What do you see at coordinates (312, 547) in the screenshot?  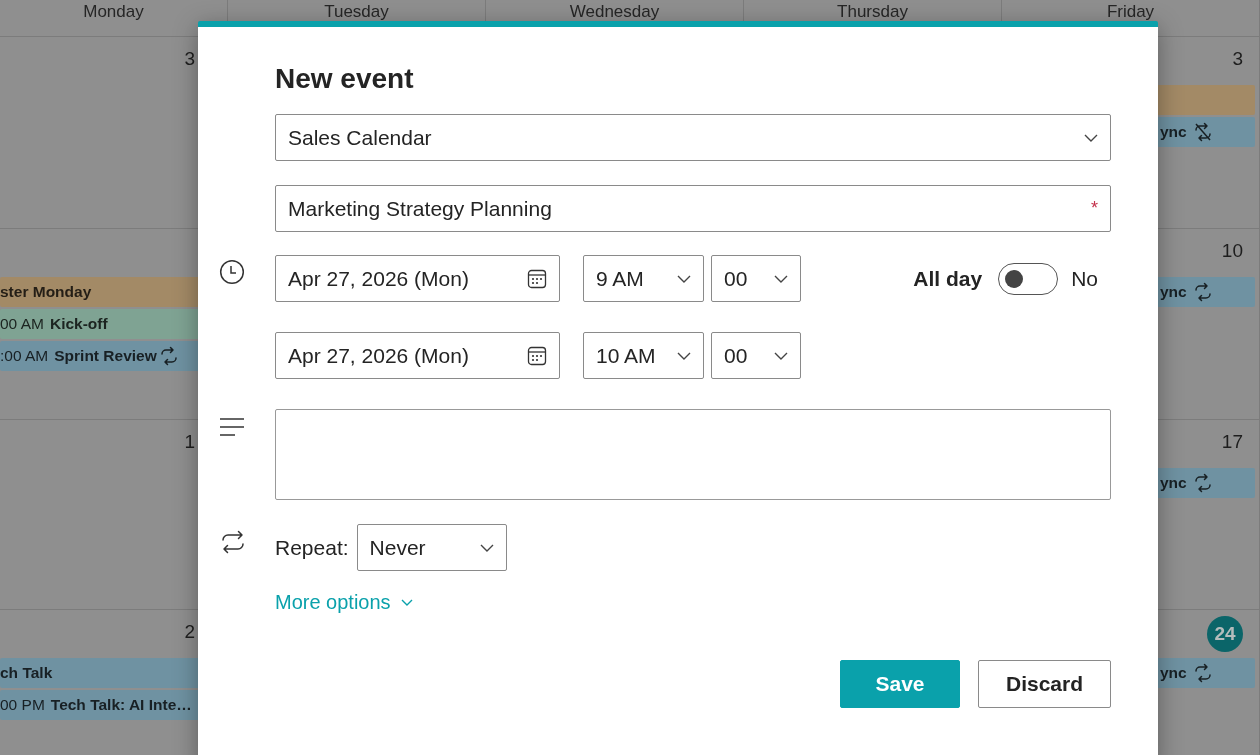 I see `repeat-label: Repeat:` at bounding box center [312, 547].